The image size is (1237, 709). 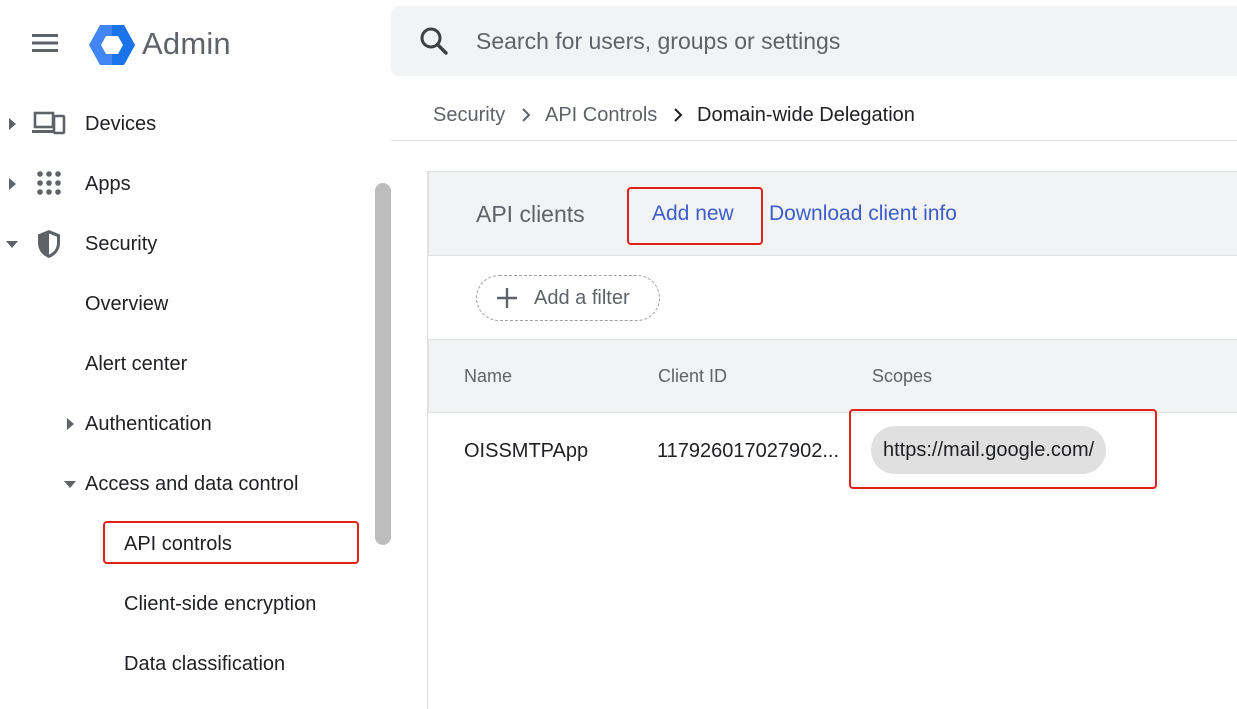 What do you see at coordinates (434, 41) in the screenshot?
I see `search-icon` at bounding box center [434, 41].